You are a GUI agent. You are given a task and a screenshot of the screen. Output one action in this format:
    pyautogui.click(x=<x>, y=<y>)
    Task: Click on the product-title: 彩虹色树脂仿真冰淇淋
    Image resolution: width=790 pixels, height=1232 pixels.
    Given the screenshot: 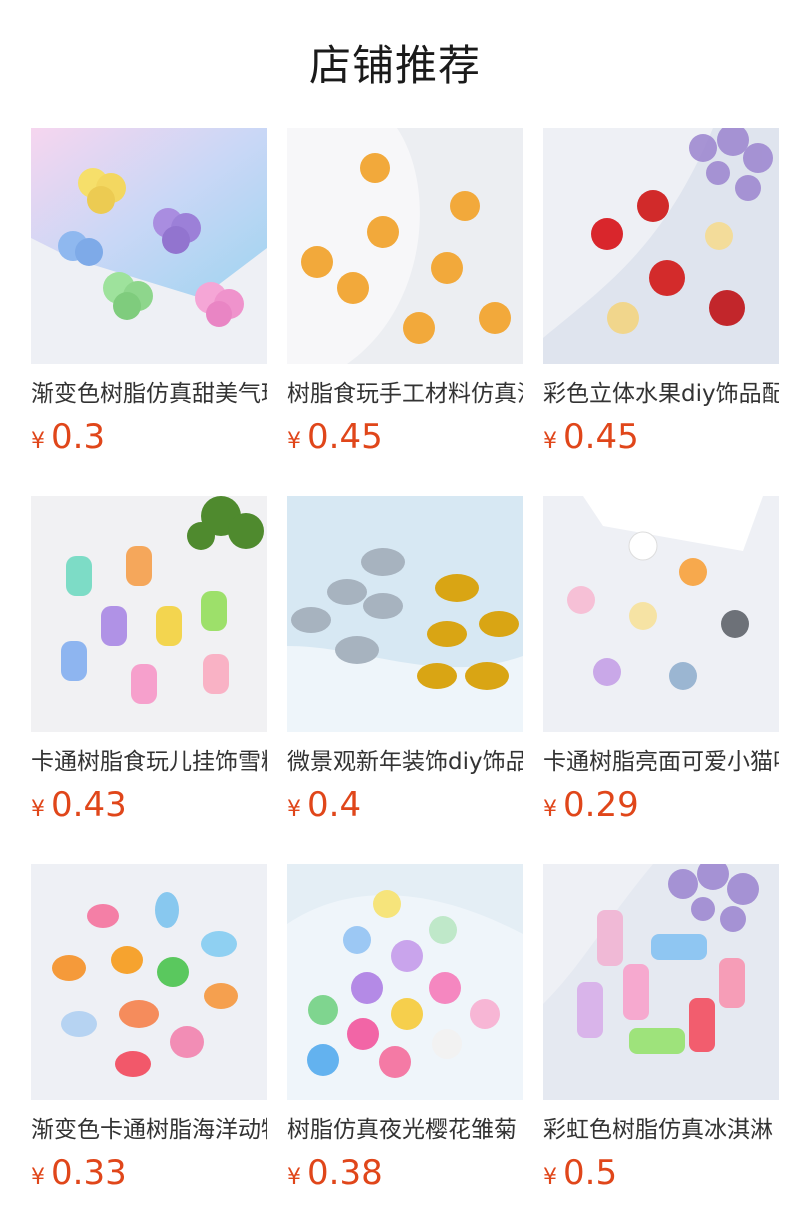 What is the action you would take?
    pyautogui.click(x=661, y=1130)
    